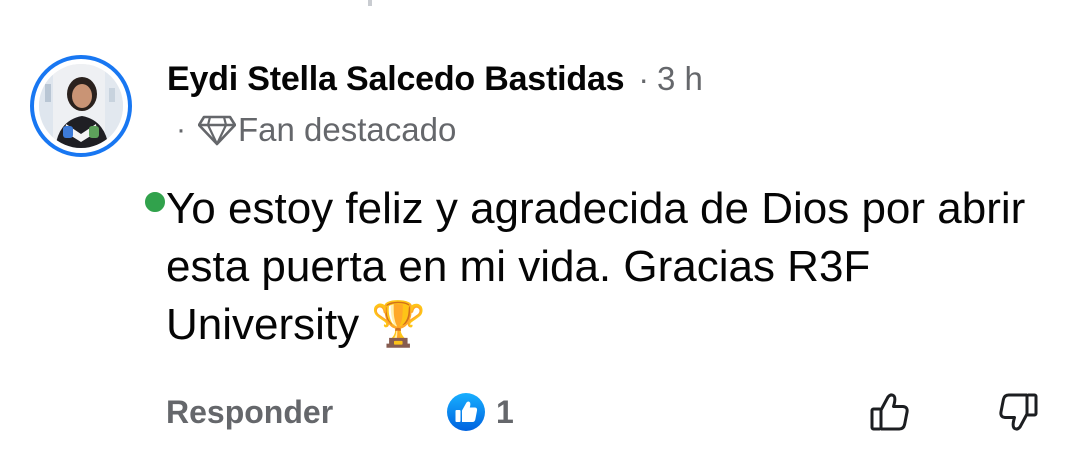 The image size is (1080, 474). I want to click on reaction-count: 1, so click(505, 411).